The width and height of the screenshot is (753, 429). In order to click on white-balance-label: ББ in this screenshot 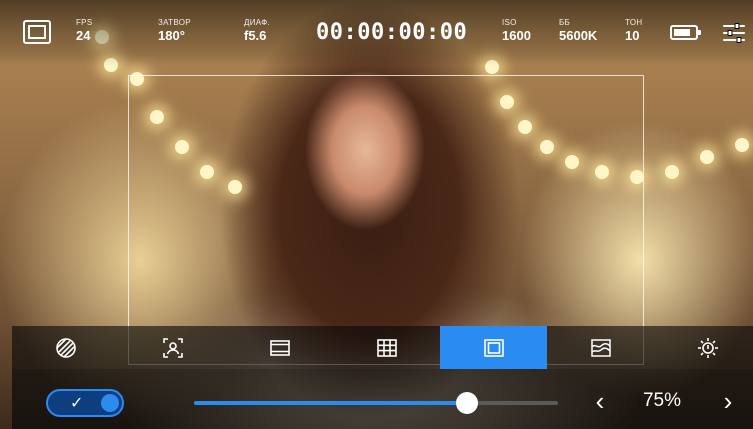, I will do `click(565, 22)`.